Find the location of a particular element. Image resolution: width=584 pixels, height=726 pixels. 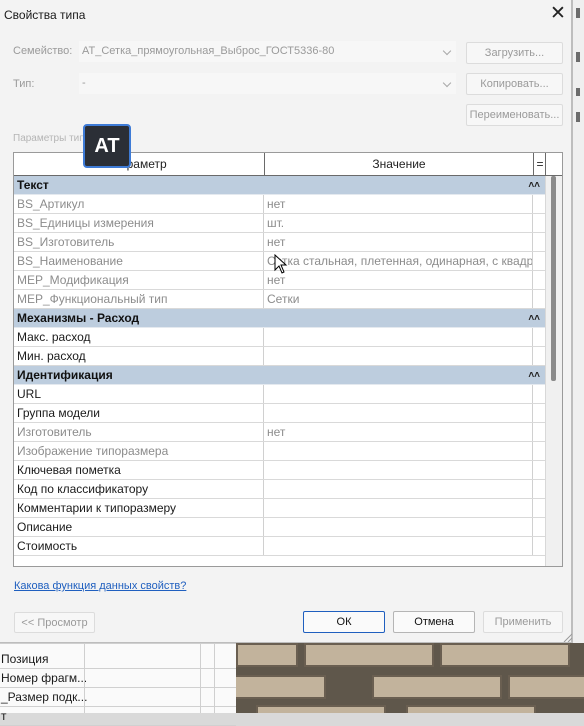

table-row: Комментарии к типоразмеру is located at coordinates (279, 508).